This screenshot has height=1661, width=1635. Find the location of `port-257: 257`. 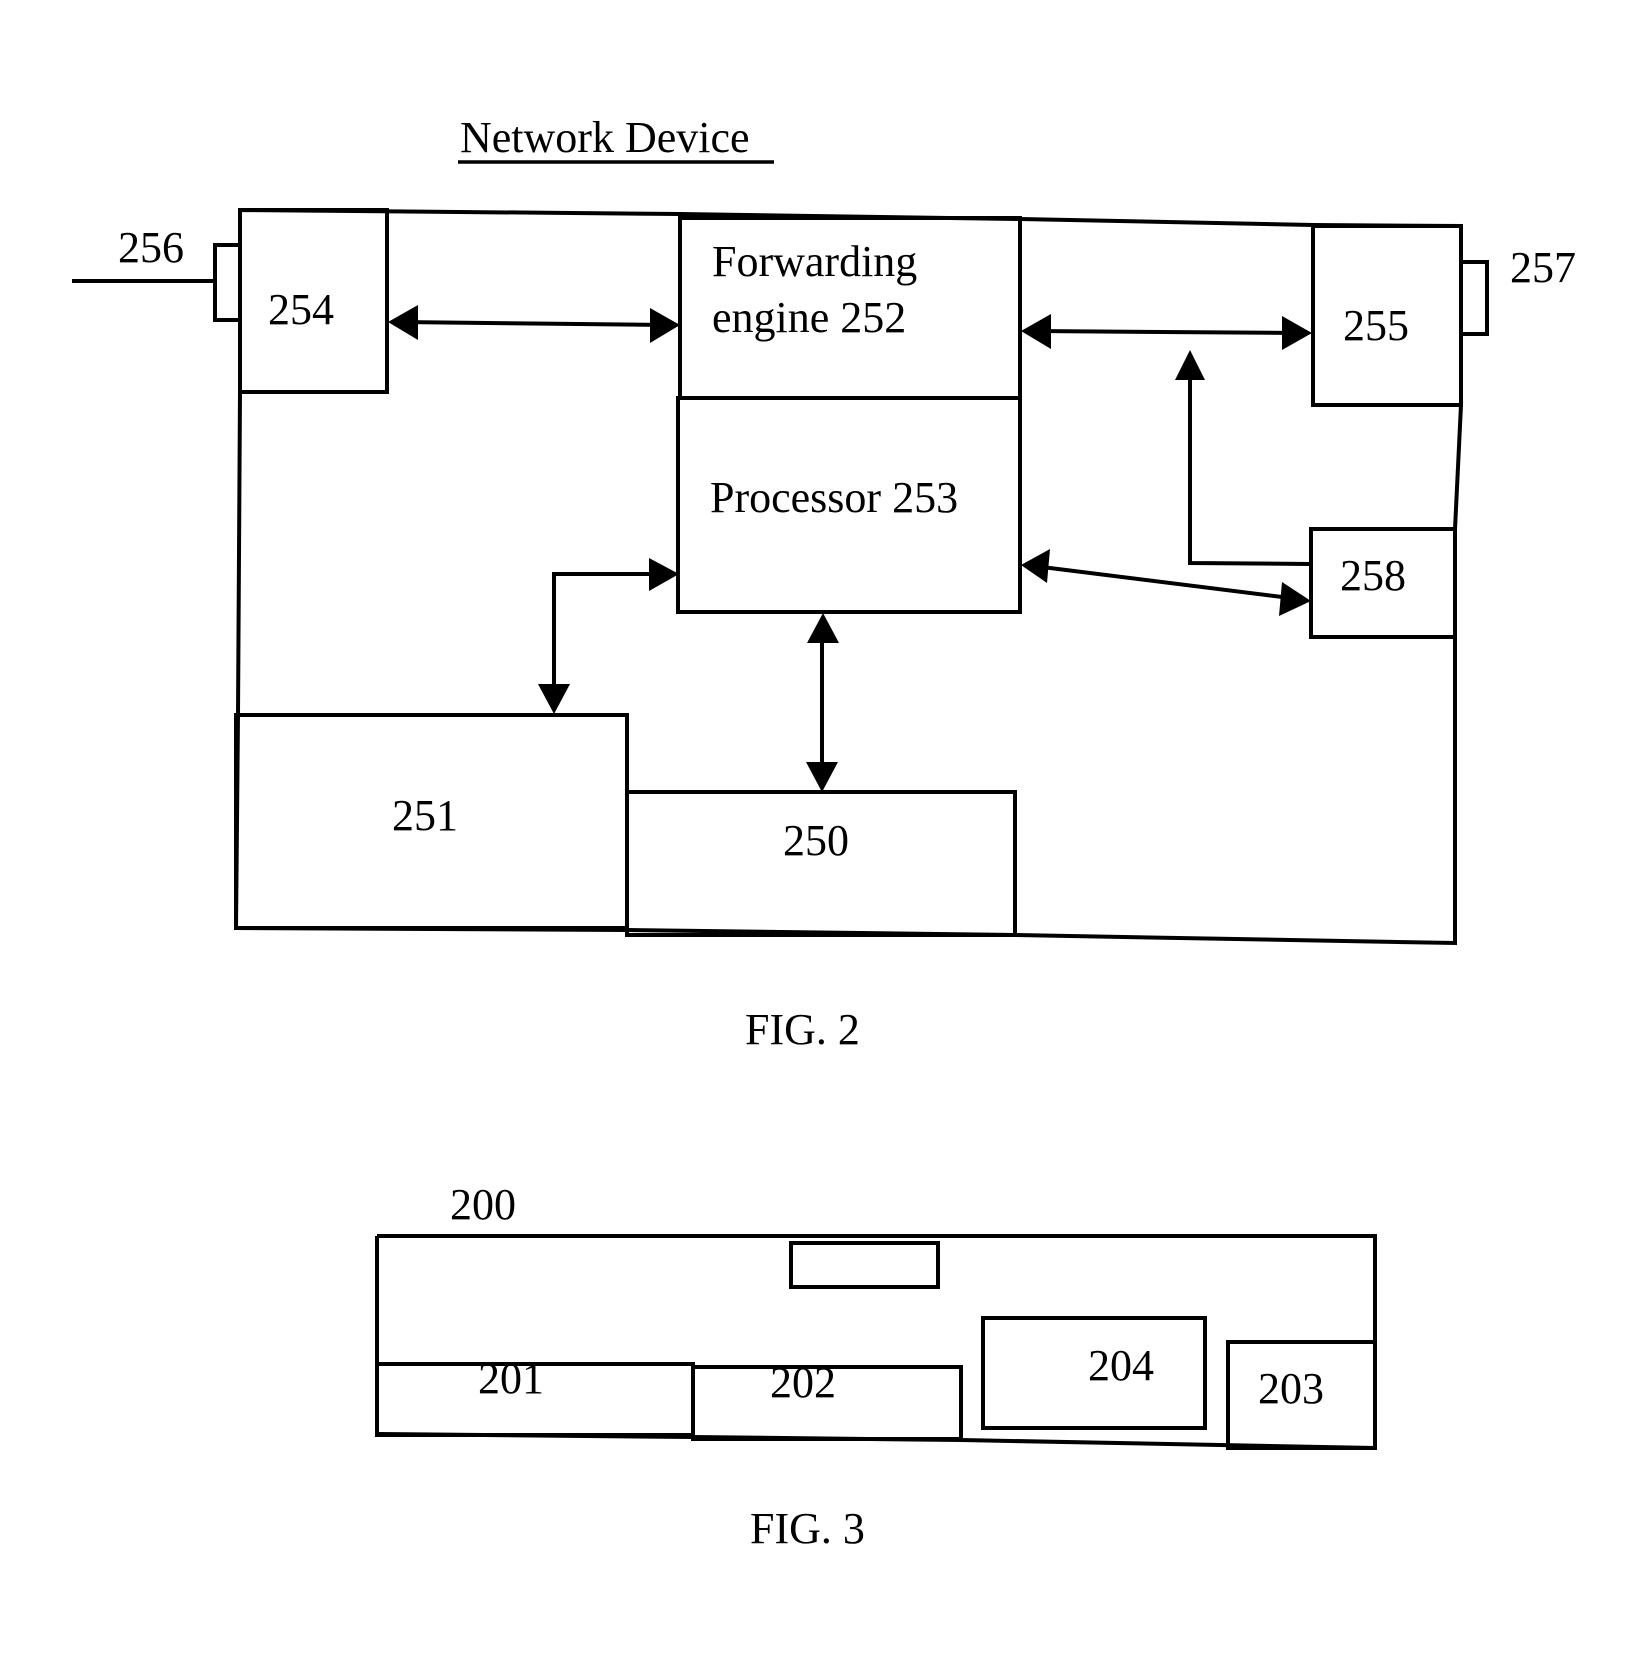

port-257: 257 is located at coordinates (1517, 289).